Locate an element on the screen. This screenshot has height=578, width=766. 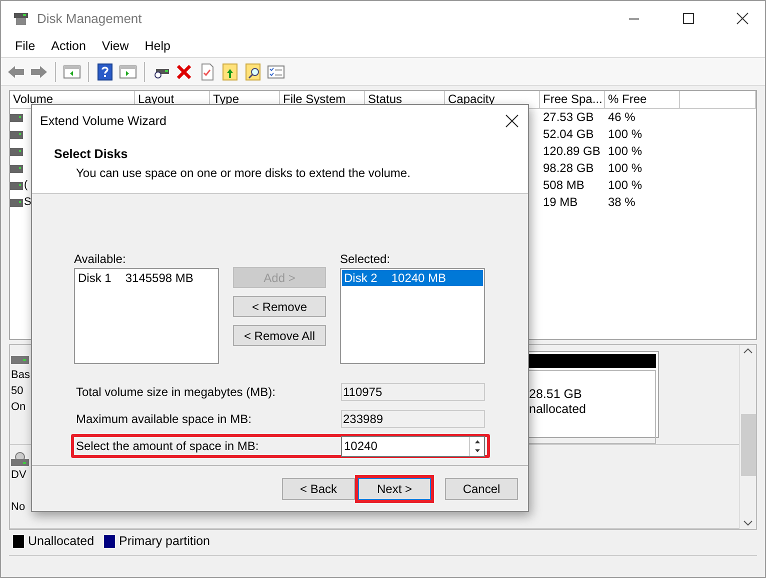
folder-up-icon is located at coordinates (230, 71).